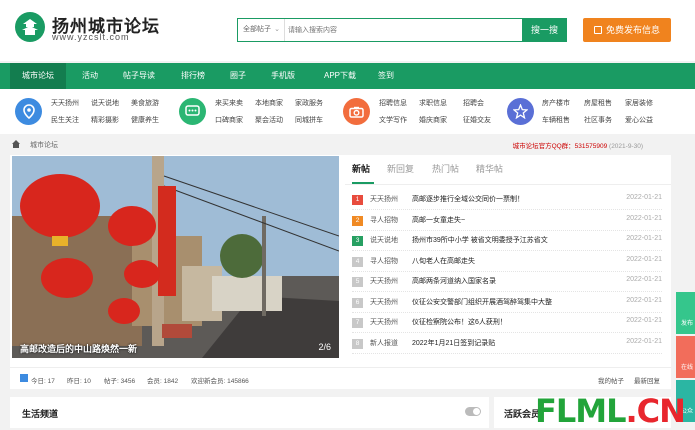 This screenshot has width=695, height=430. What do you see at coordinates (655, 411) in the screenshot?
I see `watermark-part-2: .CN` at bounding box center [655, 411].